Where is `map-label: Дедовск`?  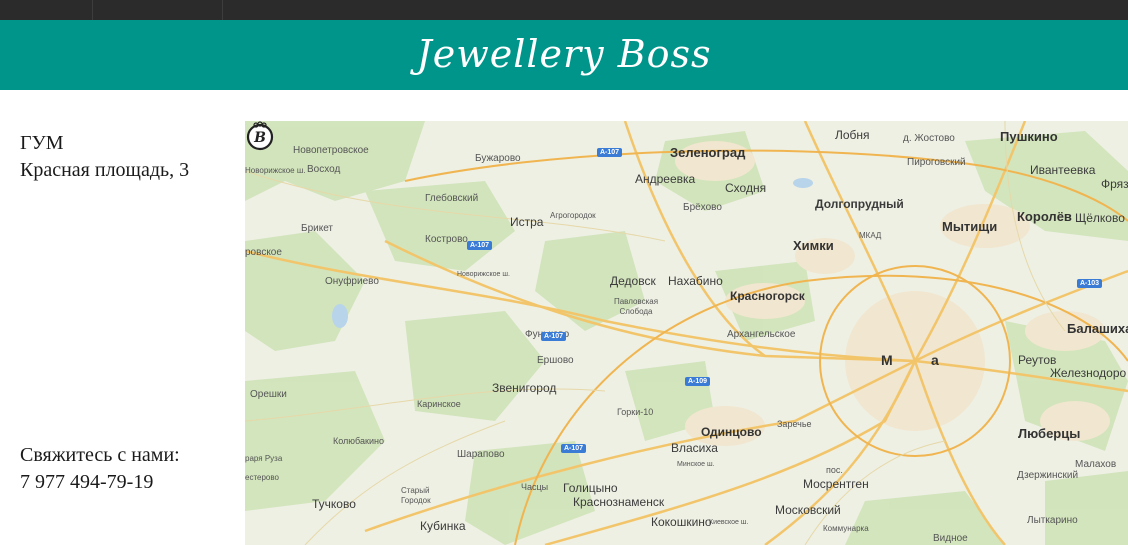 map-label: Дедовск is located at coordinates (633, 281).